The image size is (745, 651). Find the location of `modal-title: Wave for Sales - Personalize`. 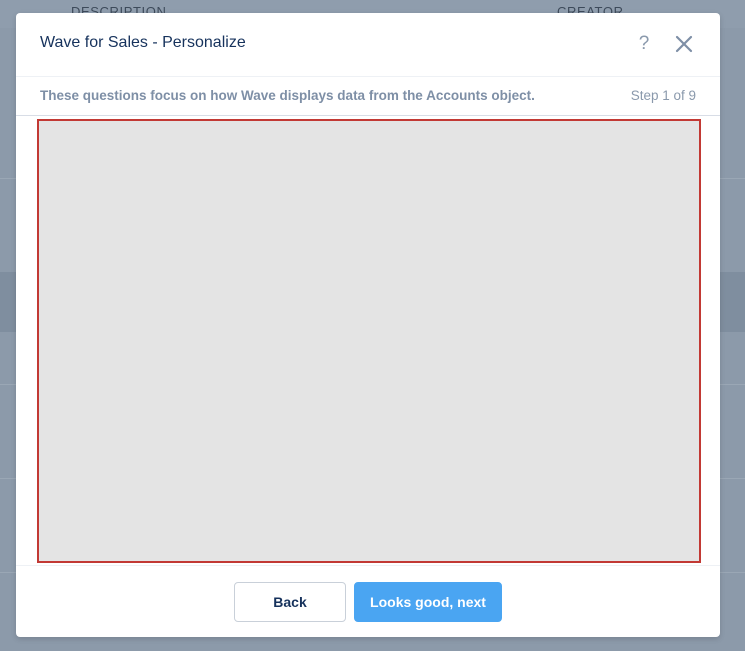

modal-title: Wave for Sales - Personalize is located at coordinates (143, 42).